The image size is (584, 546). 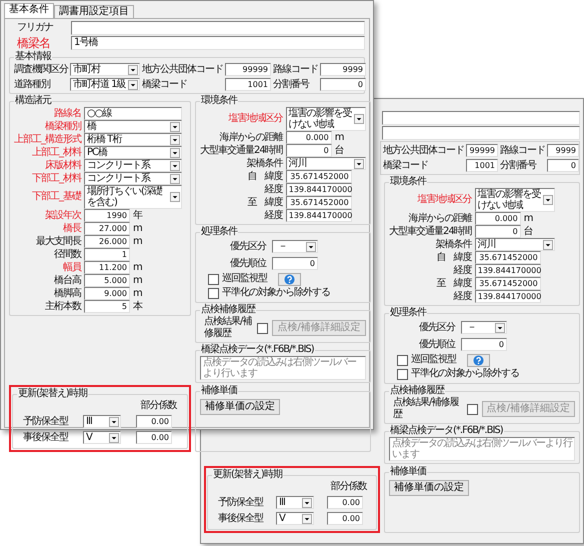 What do you see at coordinates (406, 166) in the screenshot?
I see `field-label: 橋梁コード` at bounding box center [406, 166].